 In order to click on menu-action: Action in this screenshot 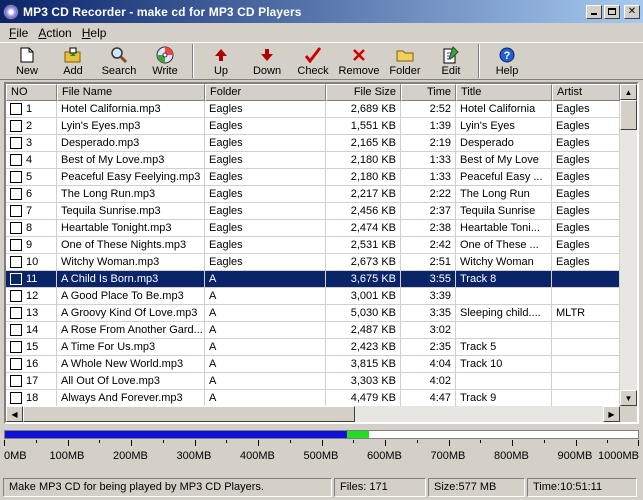, I will do `click(54, 33)`.